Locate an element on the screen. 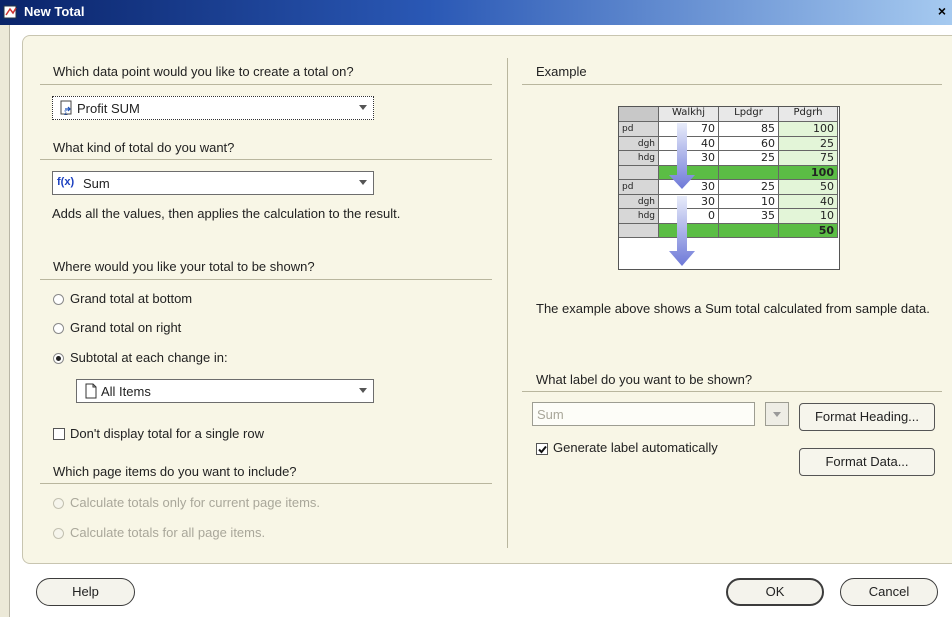  cancel-button: Cancel is located at coordinates (889, 592).